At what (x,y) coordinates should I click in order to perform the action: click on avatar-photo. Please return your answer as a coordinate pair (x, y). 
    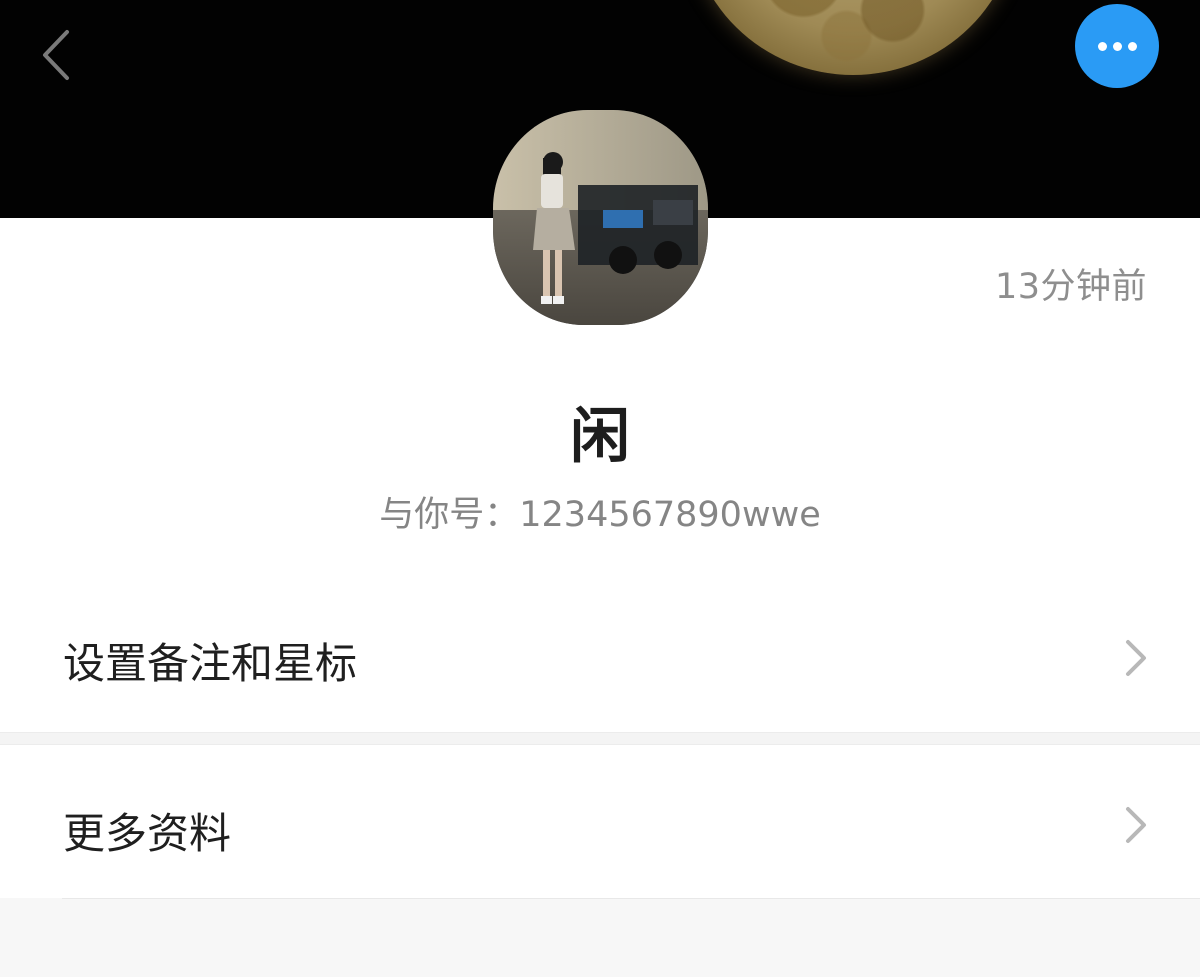
    Looking at the image, I should click on (600, 217).